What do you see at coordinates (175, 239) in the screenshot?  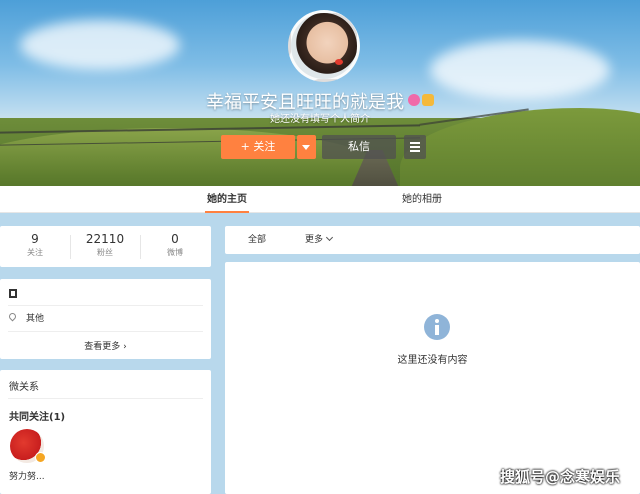 I see `stat-value: 0` at bounding box center [175, 239].